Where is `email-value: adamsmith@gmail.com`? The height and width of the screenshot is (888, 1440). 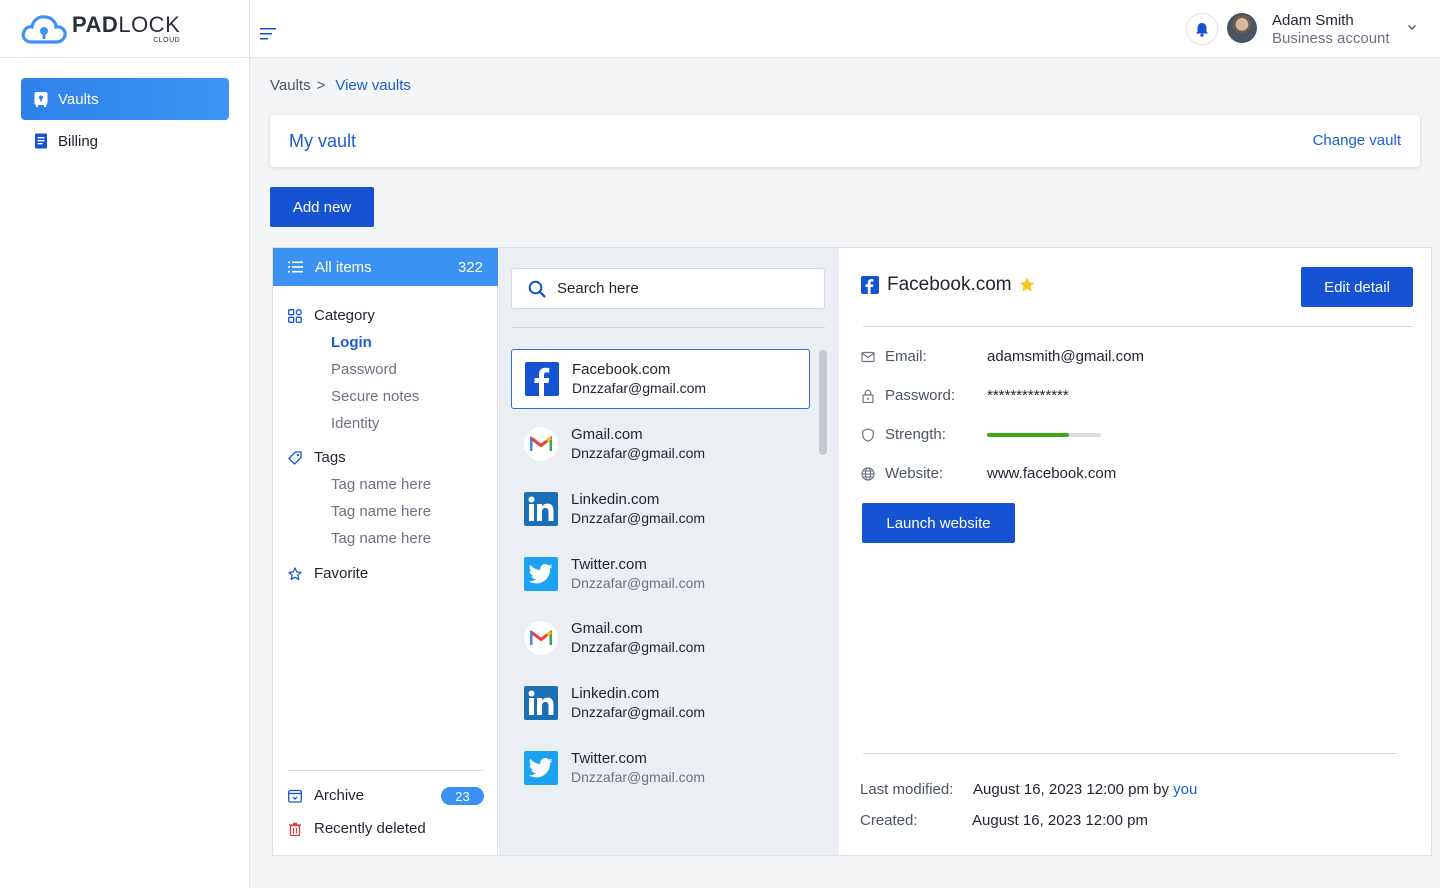
email-value: adamsmith@gmail.com is located at coordinates (1065, 356).